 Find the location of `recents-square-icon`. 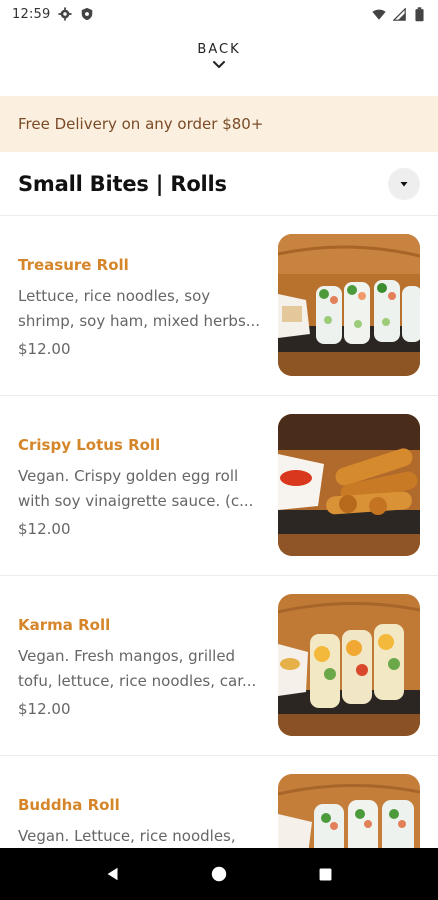

recents-square-icon is located at coordinates (325, 874).